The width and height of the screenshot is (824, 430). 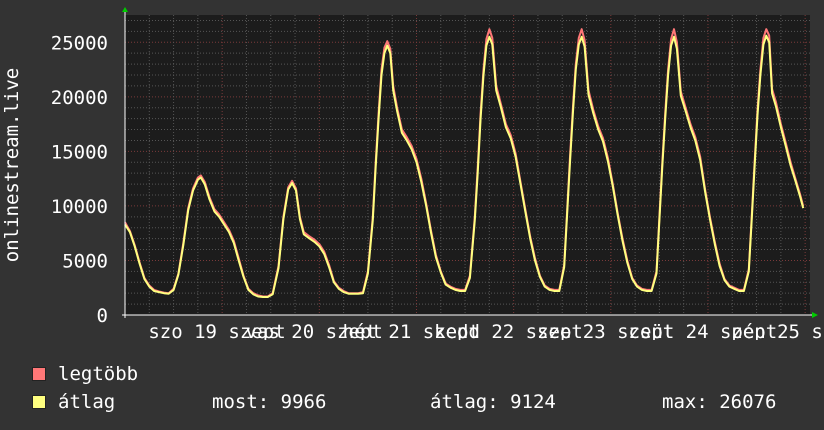 What do you see at coordinates (719, 402) in the screenshot?
I see `stat-max: max: 26076` at bounding box center [719, 402].